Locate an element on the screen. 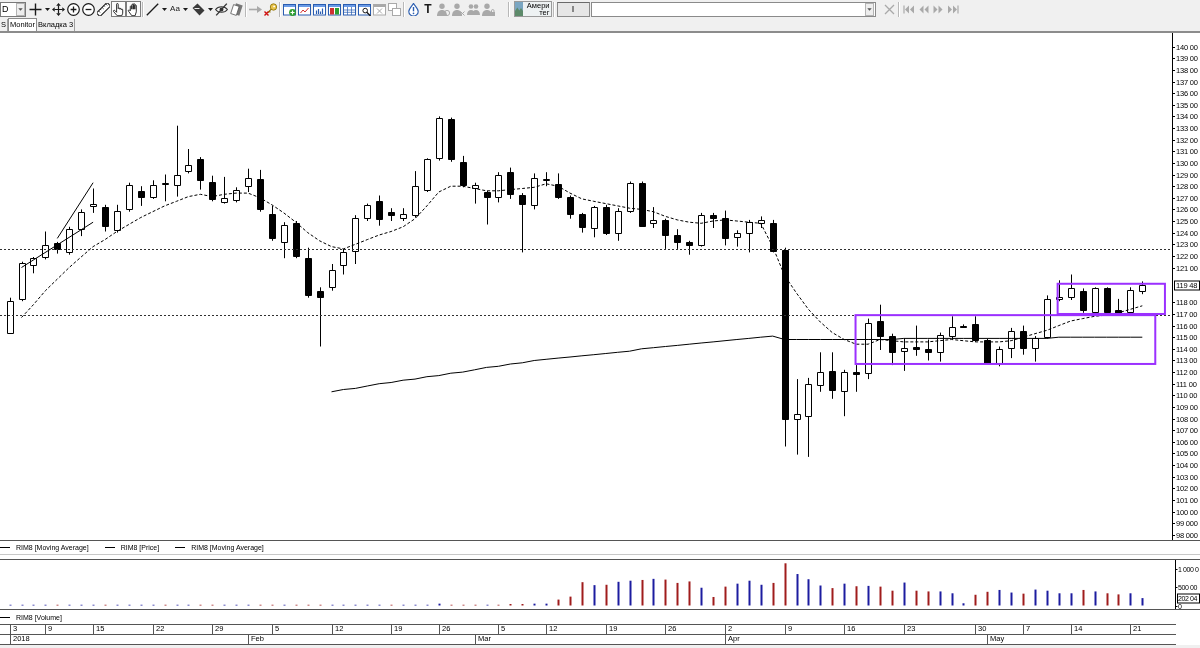 This screenshot has width=1200, height=648. bar-chart-window-icon is located at coordinates (319, 9).